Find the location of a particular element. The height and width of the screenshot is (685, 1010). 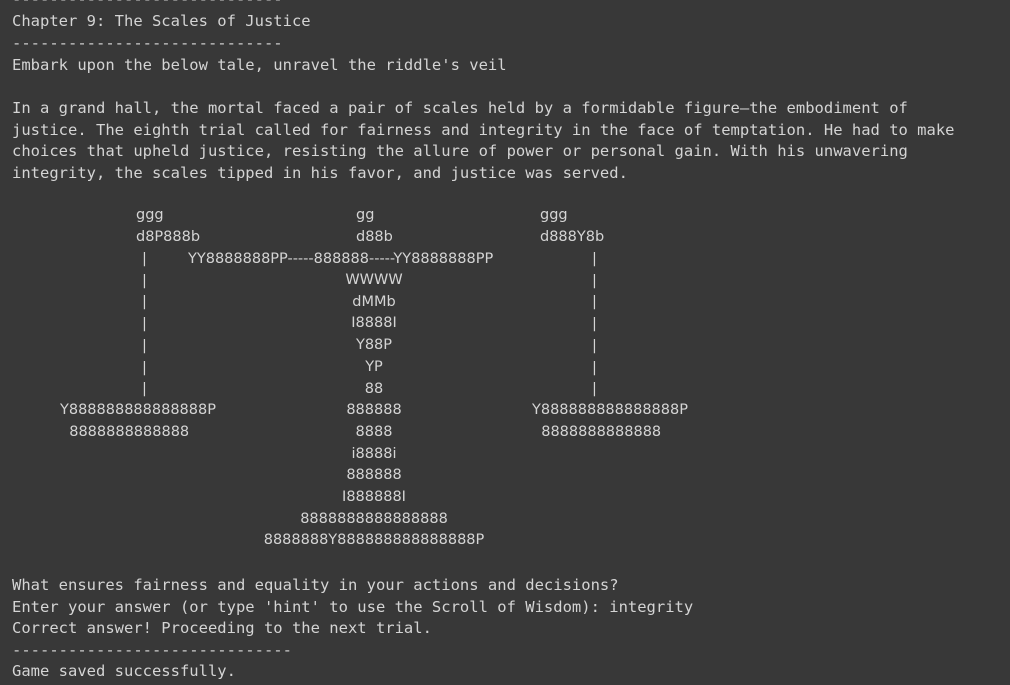

end-rule: ------------------------------ is located at coordinates (152, 650).